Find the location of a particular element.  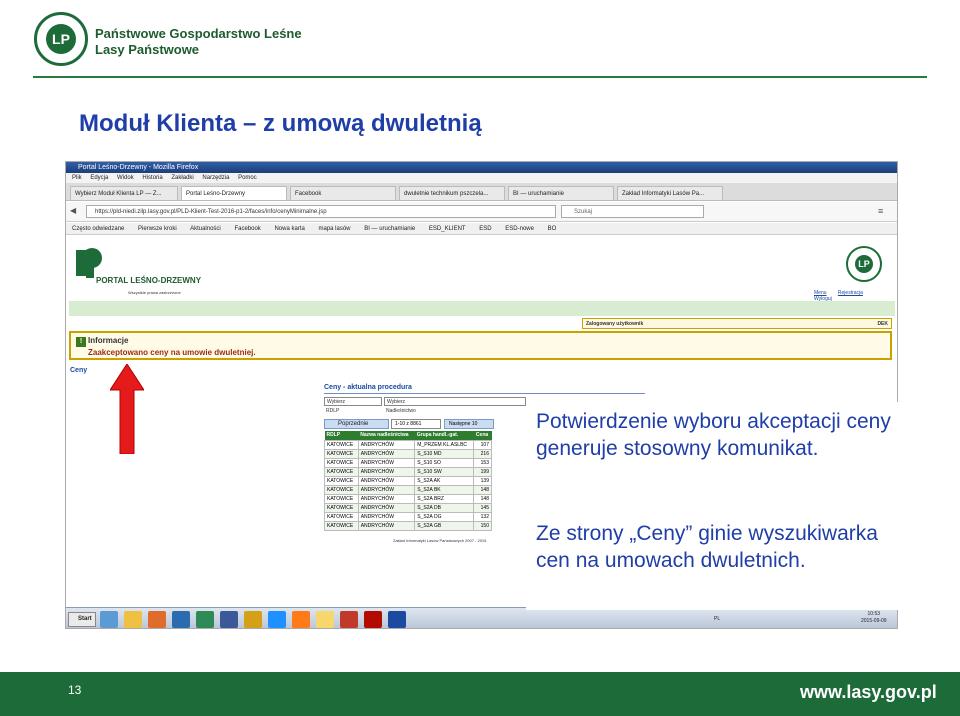

header-divider is located at coordinates (480, 77).